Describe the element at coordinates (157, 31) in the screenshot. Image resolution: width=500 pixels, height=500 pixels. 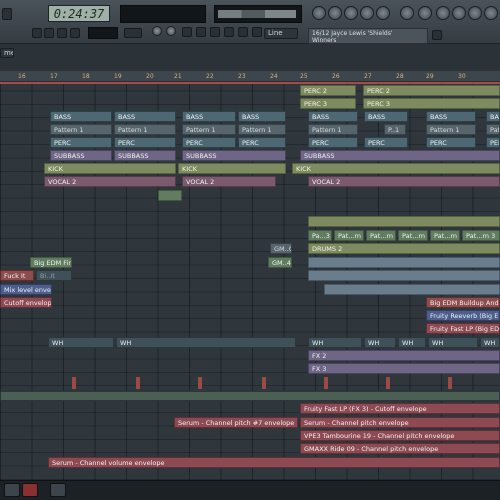
I see `master-volume-knob` at that location.